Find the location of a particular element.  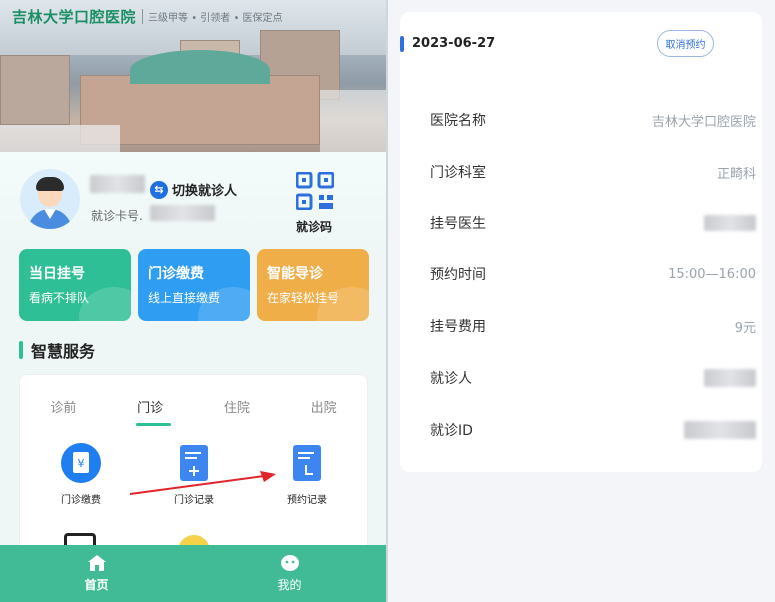

avatar is located at coordinates (50, 199).